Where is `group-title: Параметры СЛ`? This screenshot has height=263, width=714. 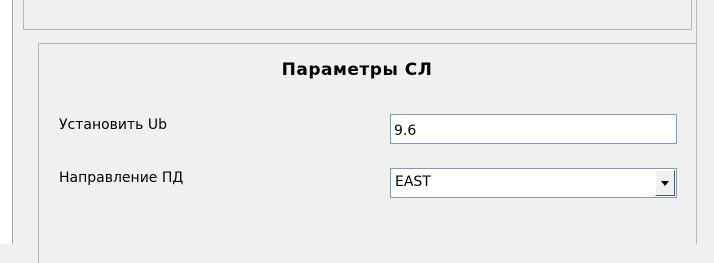
group-title: Параметры СЛ is located at coordinates (357, 70).